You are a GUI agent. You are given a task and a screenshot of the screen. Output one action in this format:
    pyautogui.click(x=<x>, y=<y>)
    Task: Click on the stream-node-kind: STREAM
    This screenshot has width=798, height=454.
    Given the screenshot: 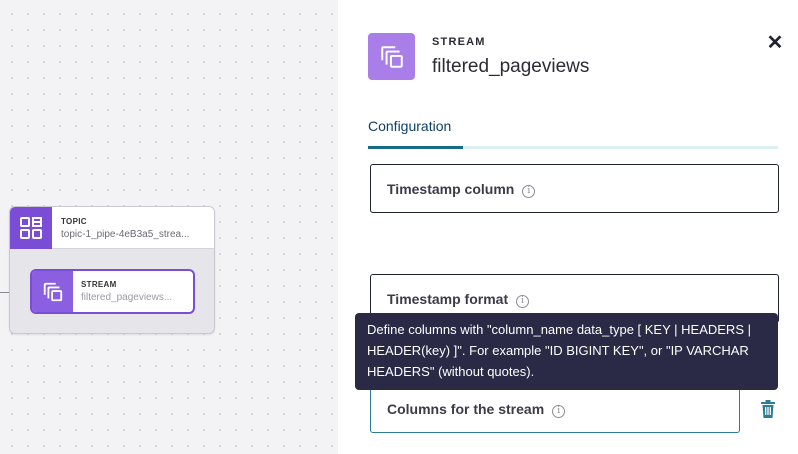 What is the action you would take?
    pyautogui.click(x=99, y=284)
    